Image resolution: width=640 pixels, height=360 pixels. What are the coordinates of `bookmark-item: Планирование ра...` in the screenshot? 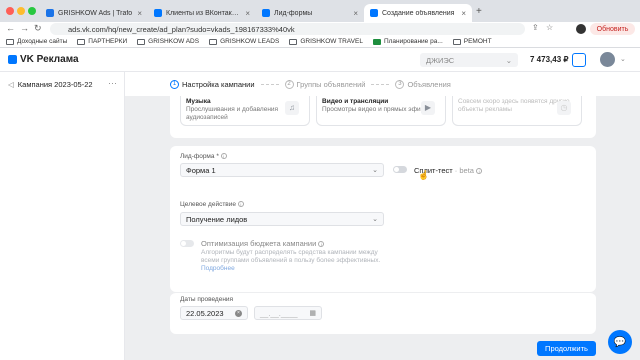 It's located at (407, 41).